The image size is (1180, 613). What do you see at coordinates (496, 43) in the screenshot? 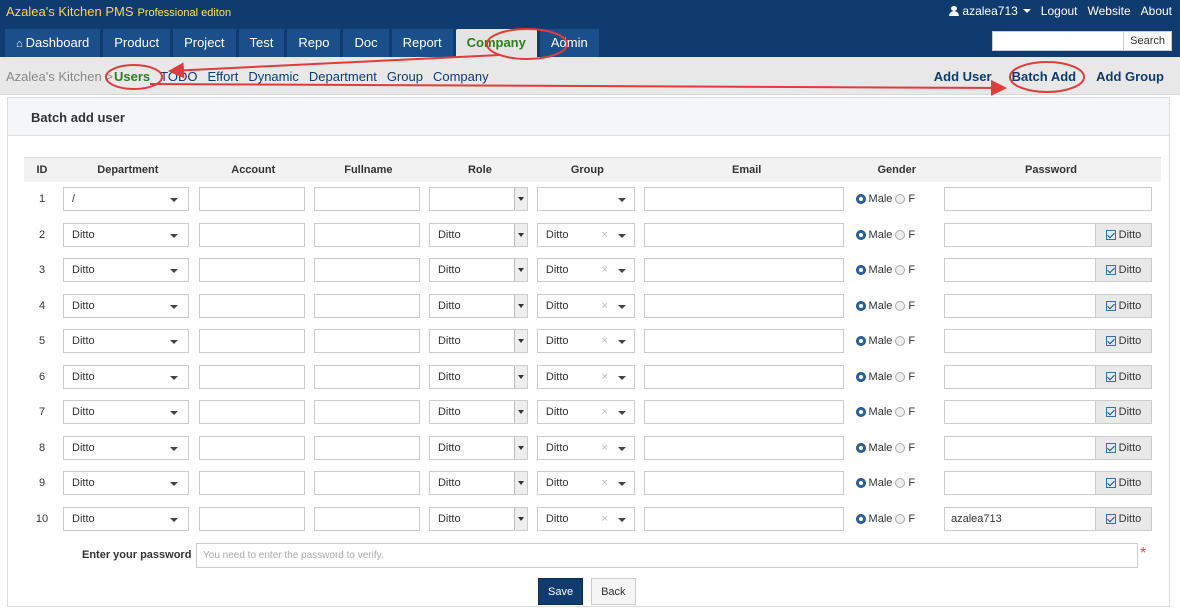
I see `tab-company: Company` at bounding box center [496, 43].